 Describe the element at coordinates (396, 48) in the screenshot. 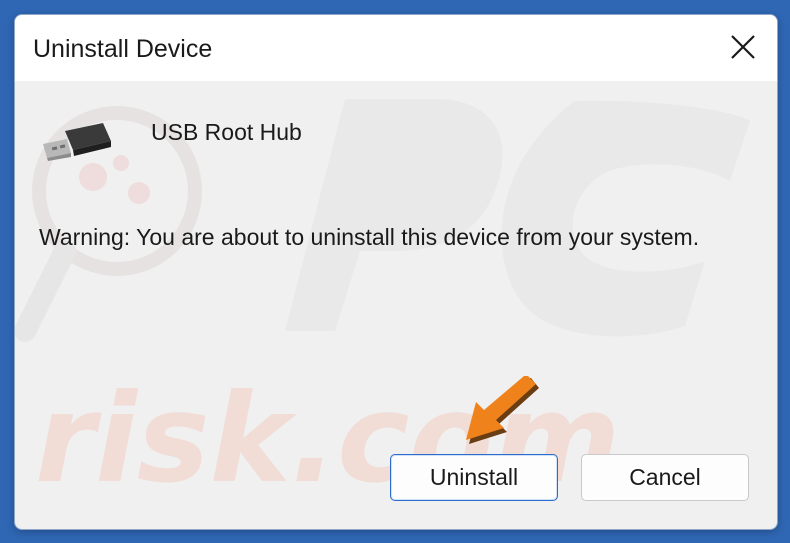

I see `dialog-titlebar: Uninstall Device` at that location.